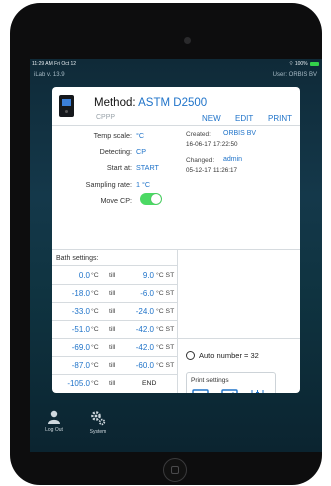  What do you see at coordinates (211, 170) in the screenshot?
I see `changed-date: 05-12-17 11:26:17` at bounding box center [211, 170].